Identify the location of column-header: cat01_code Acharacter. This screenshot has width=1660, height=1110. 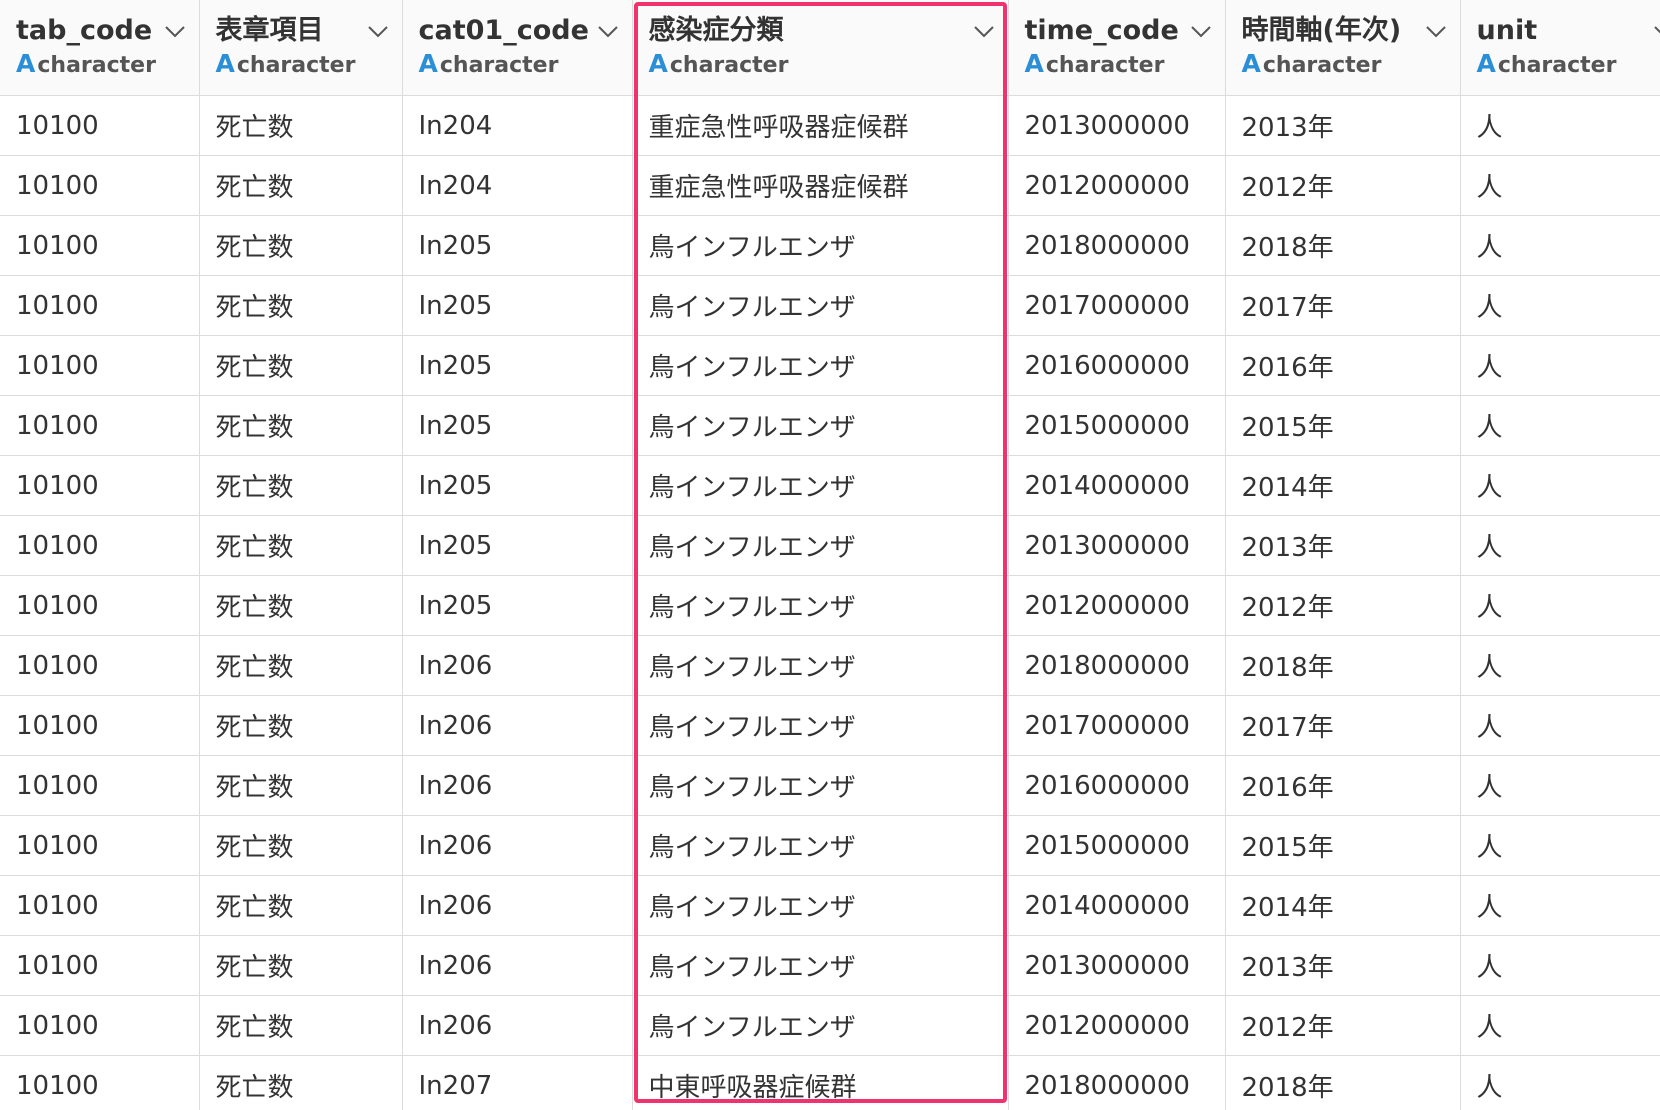
(517, 48).